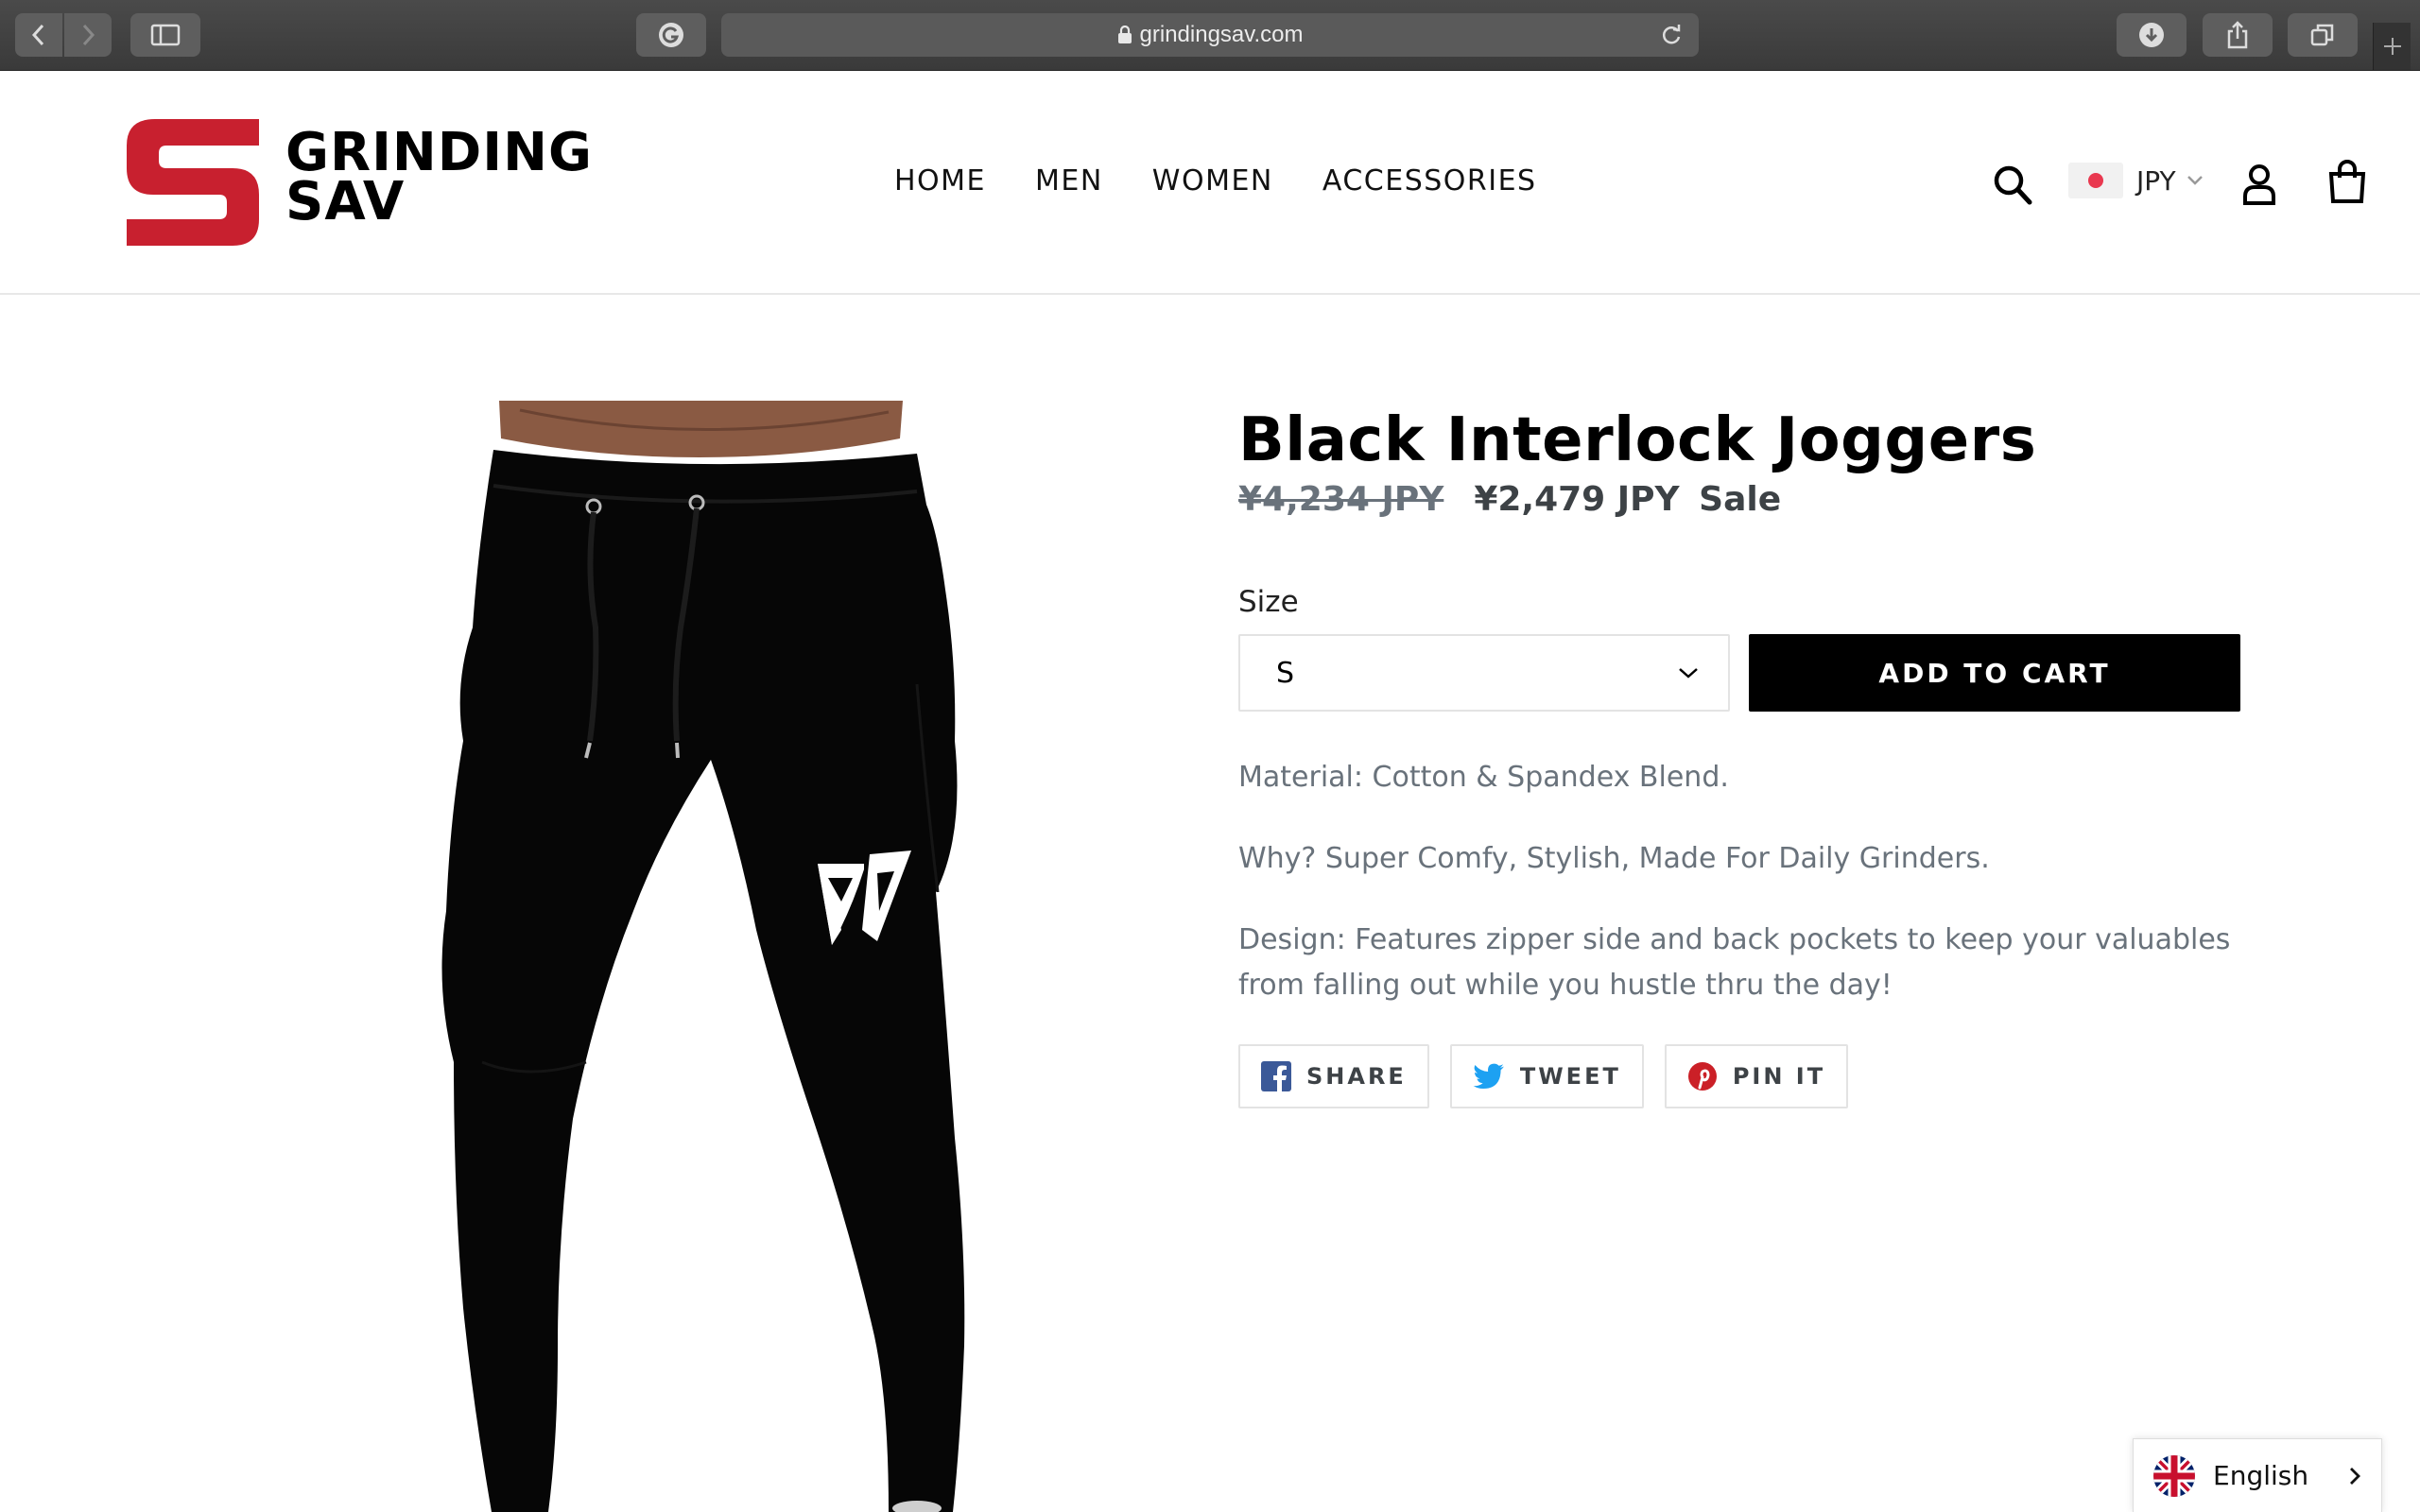  I want to click on grammarly-extension-button, so click(671, 35).